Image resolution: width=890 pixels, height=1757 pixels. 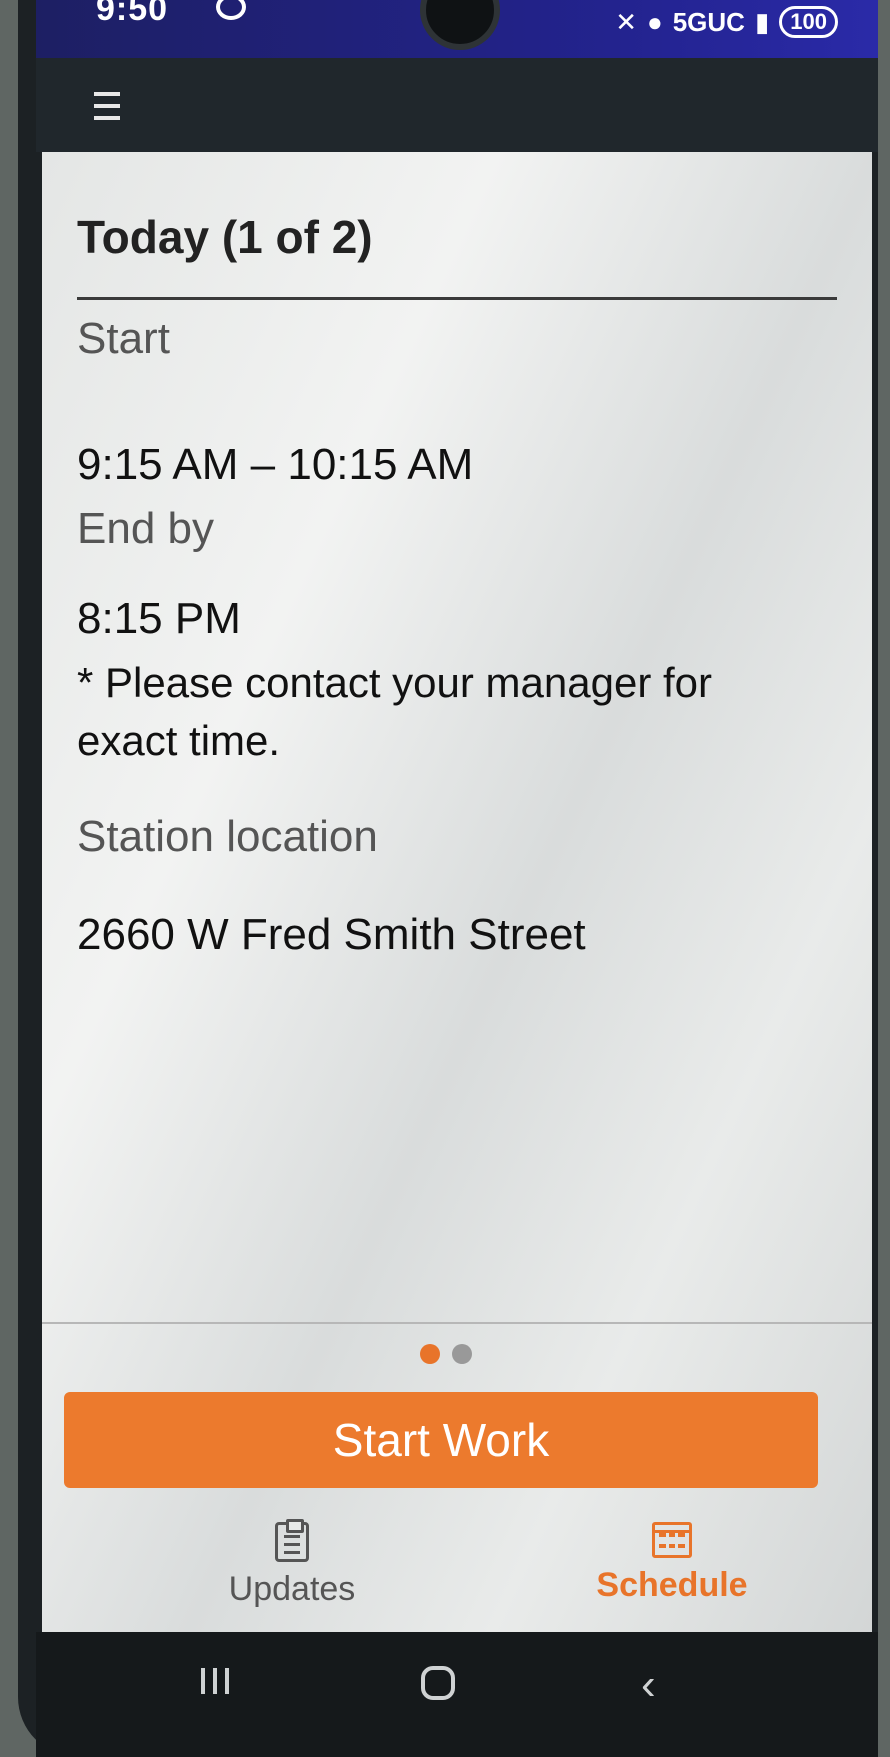 What do you see at coordinates (438, 1683) in the screenshot?
I see `home-icon` at bounding box center [438, 1683].